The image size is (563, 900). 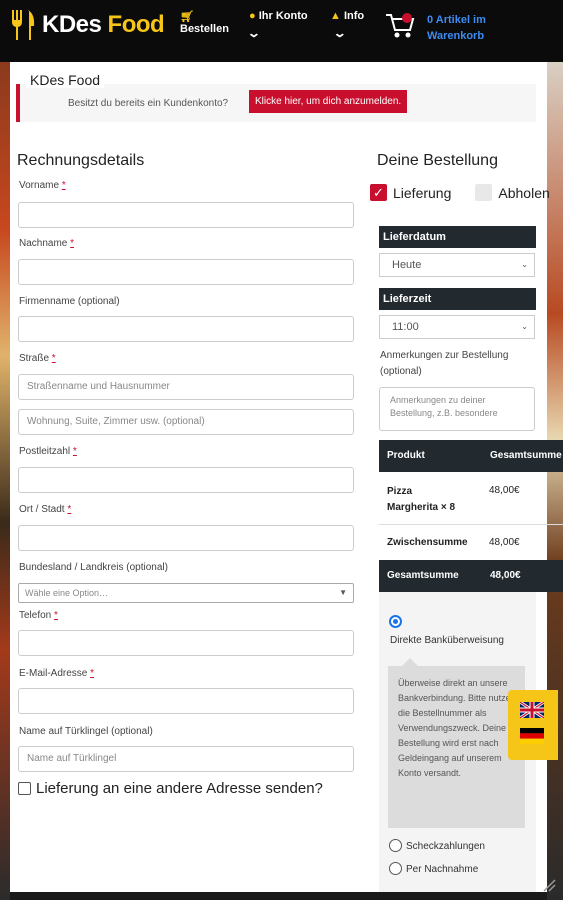 What do you see at coordinates (400, 25) in the screenshot?
I see `shopping-cart-icon` at bounding box center [400, 25].